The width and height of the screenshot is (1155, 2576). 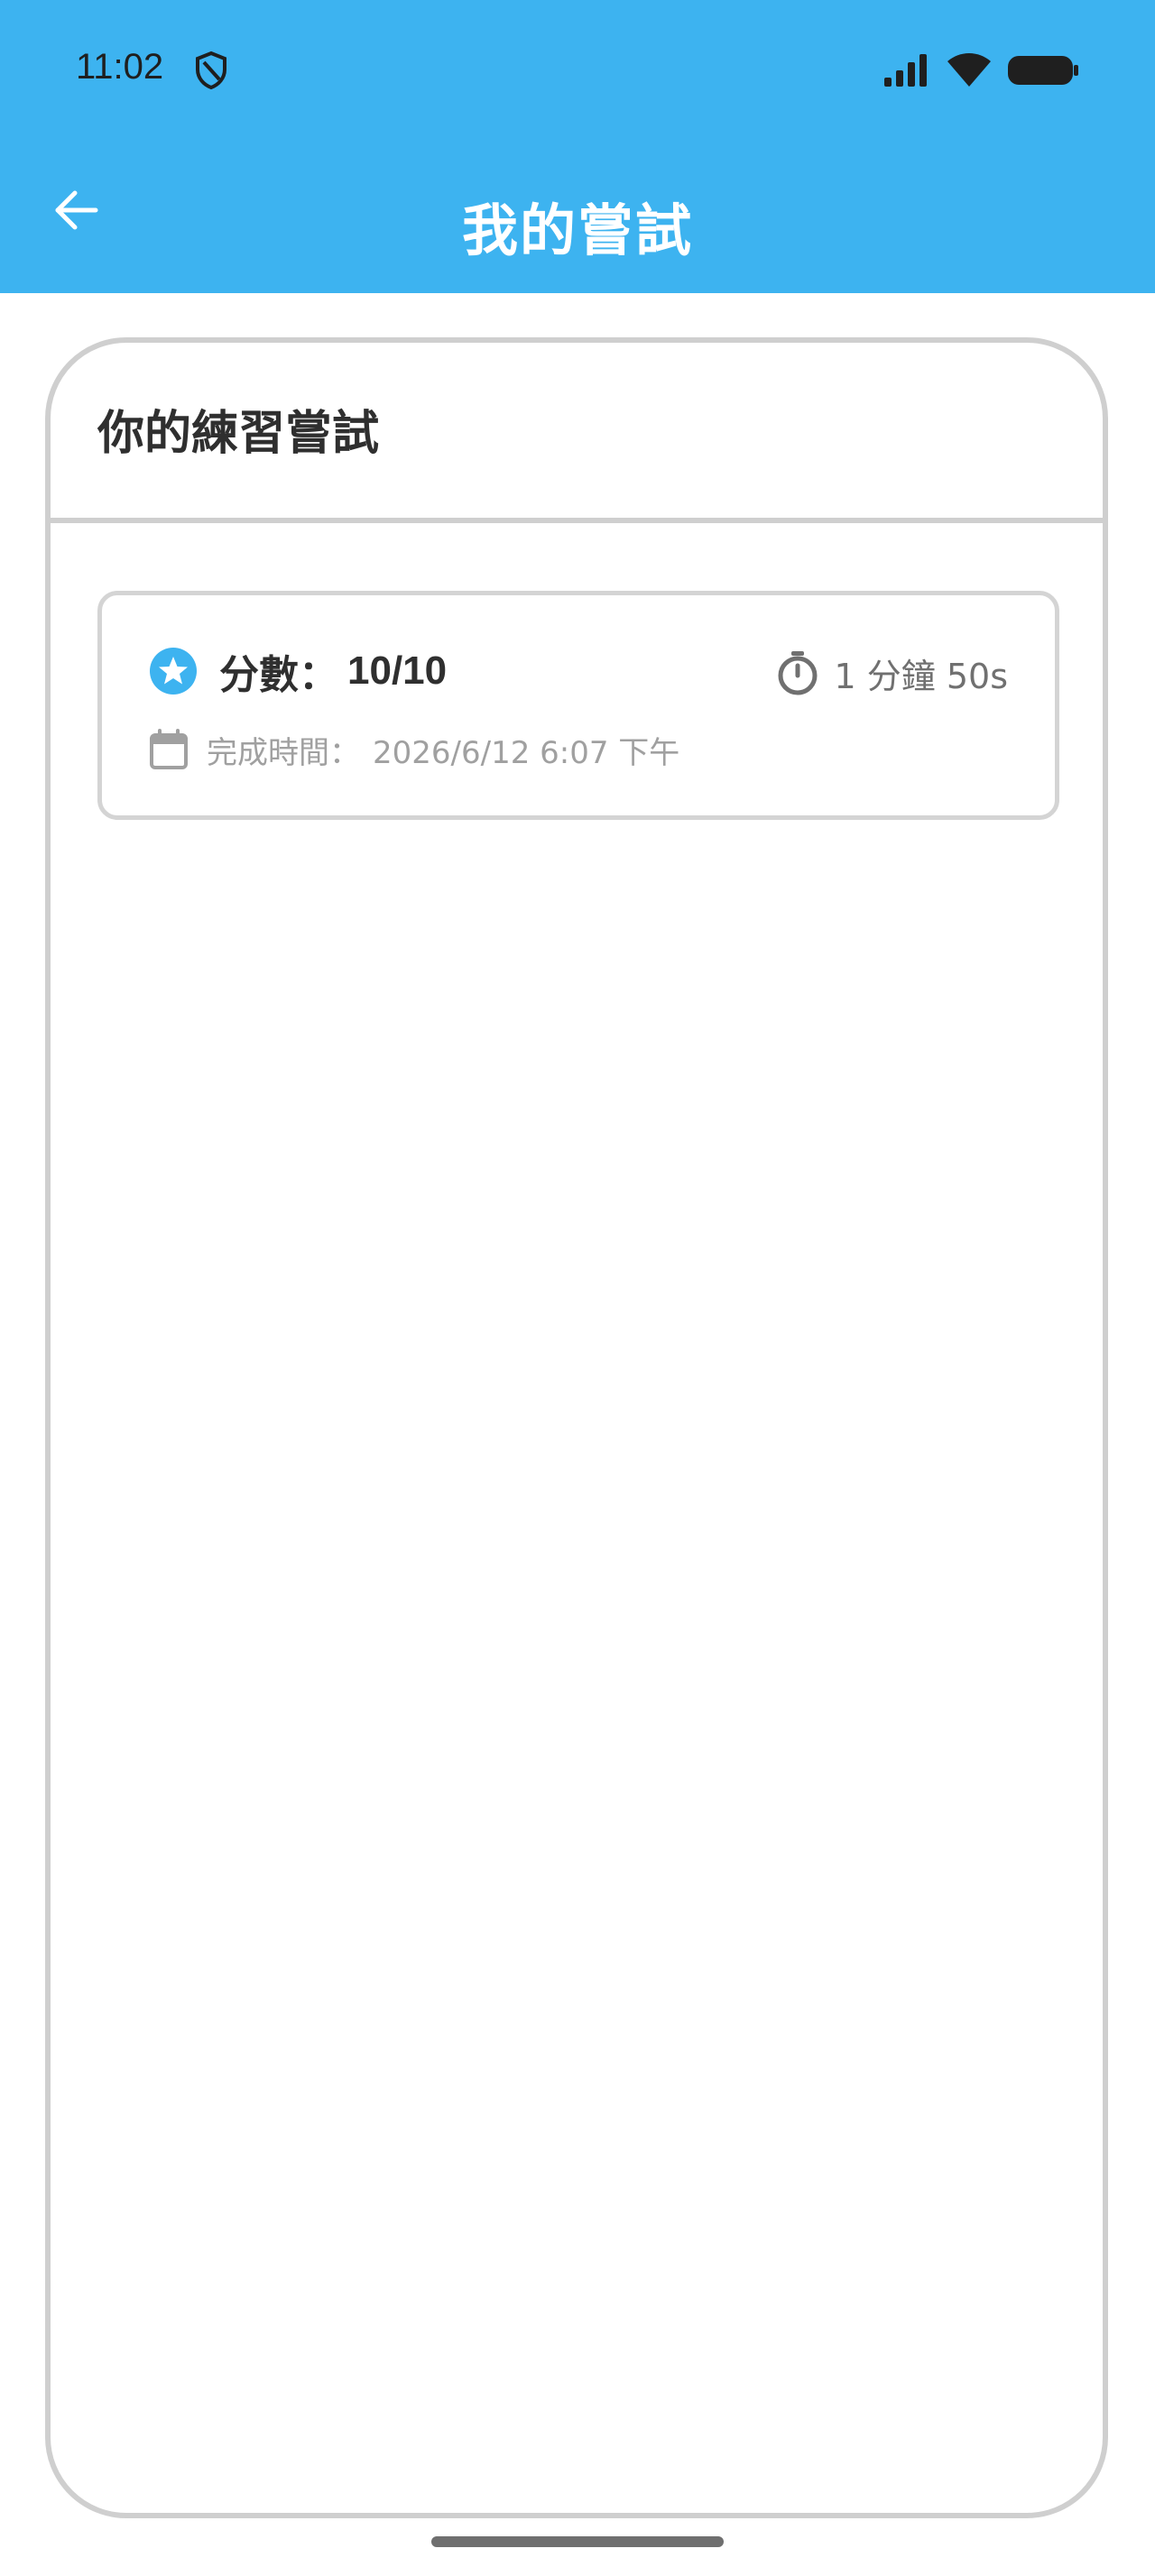 I want to click on star-icon, so click(x=173, y=671).